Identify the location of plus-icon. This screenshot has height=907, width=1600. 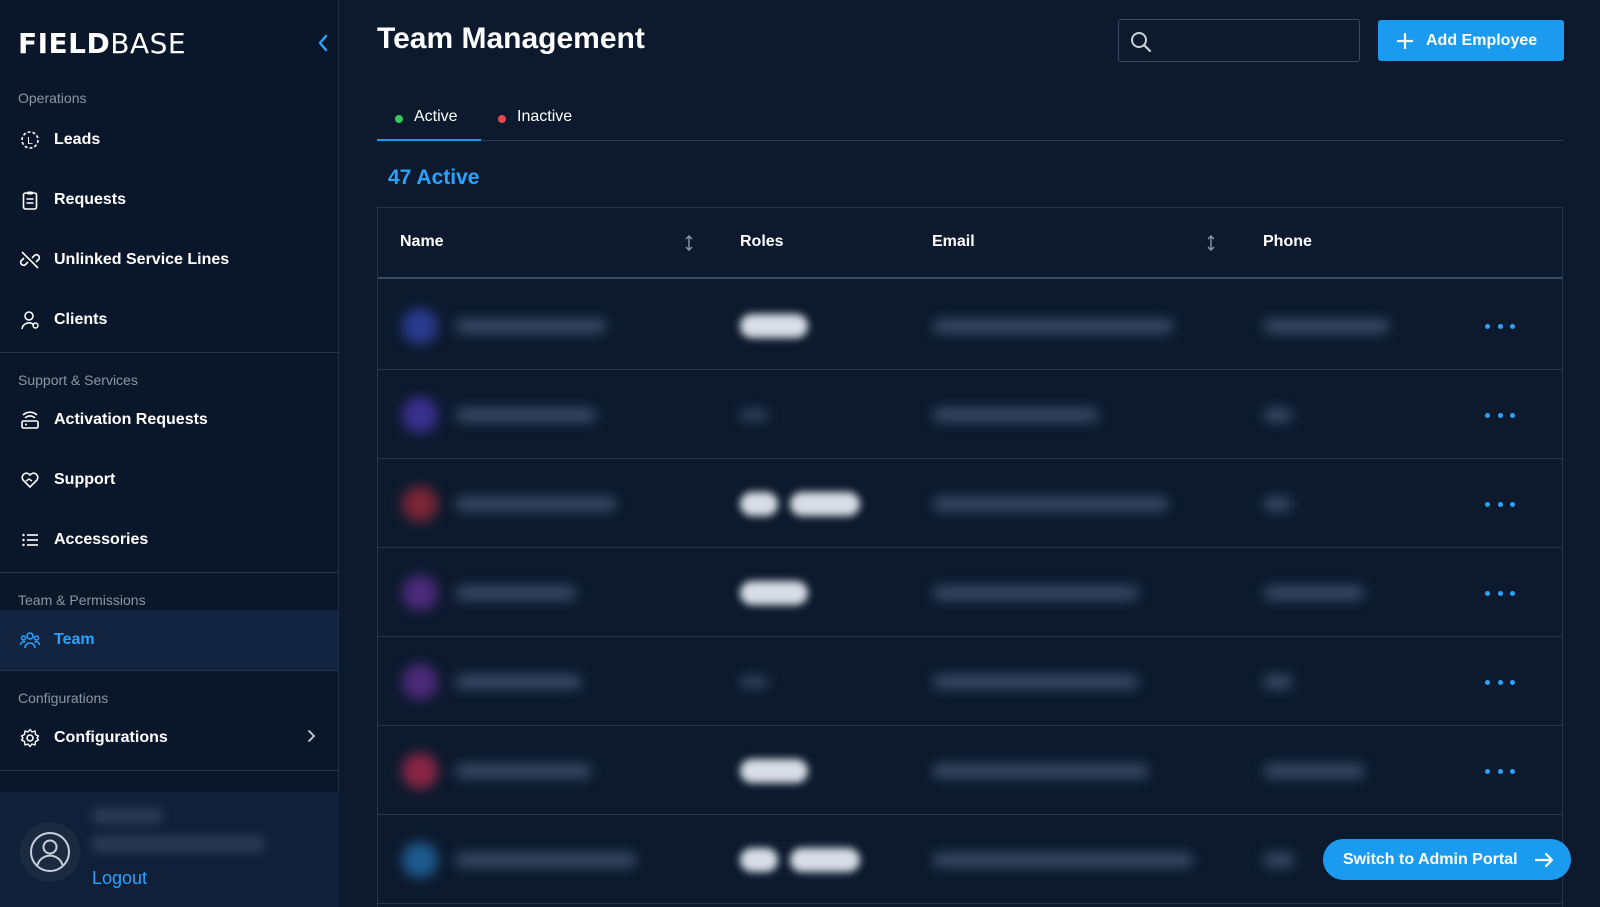
(1405, 40).